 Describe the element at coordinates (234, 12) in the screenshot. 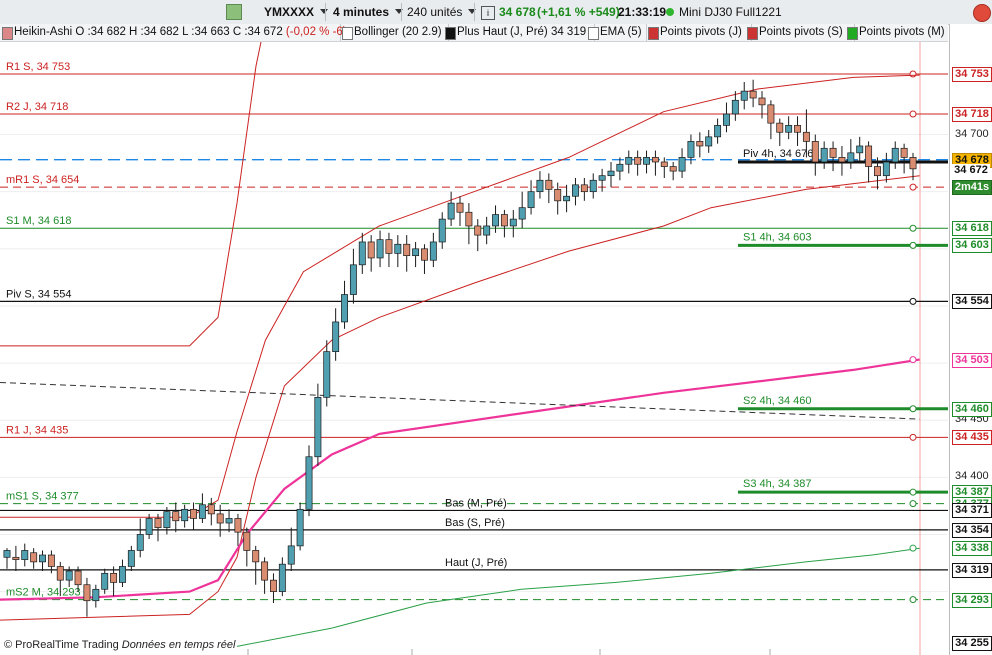

I see `layout-icon` at that location.